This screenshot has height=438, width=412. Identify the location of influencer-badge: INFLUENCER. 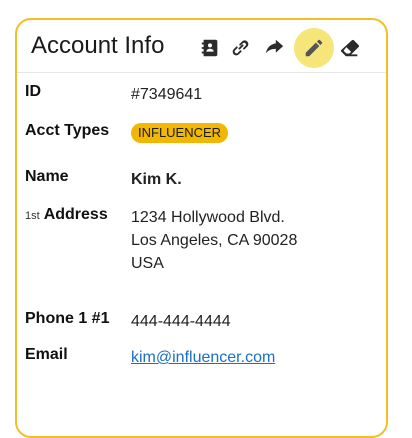
(180, 133).